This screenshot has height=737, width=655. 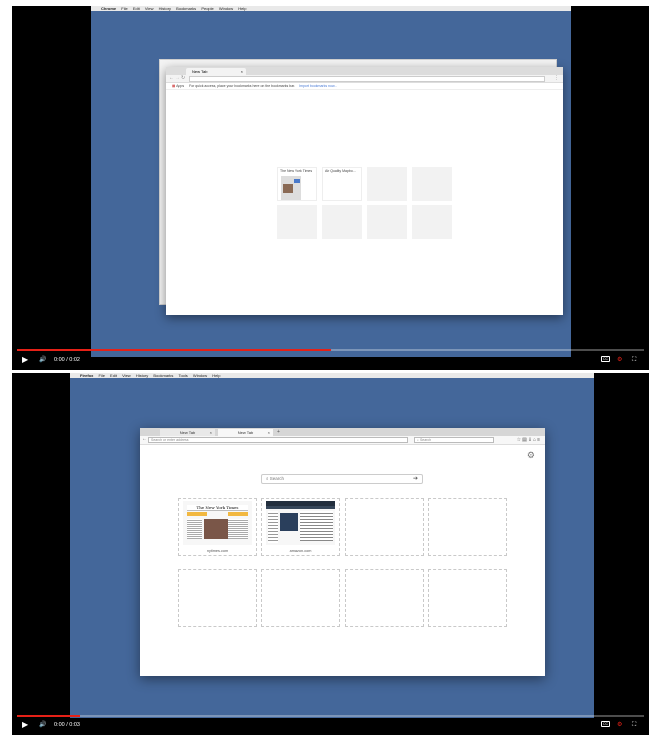 I want to click on tab-new-tab: New Tab ×, so click(x=216, y=71).